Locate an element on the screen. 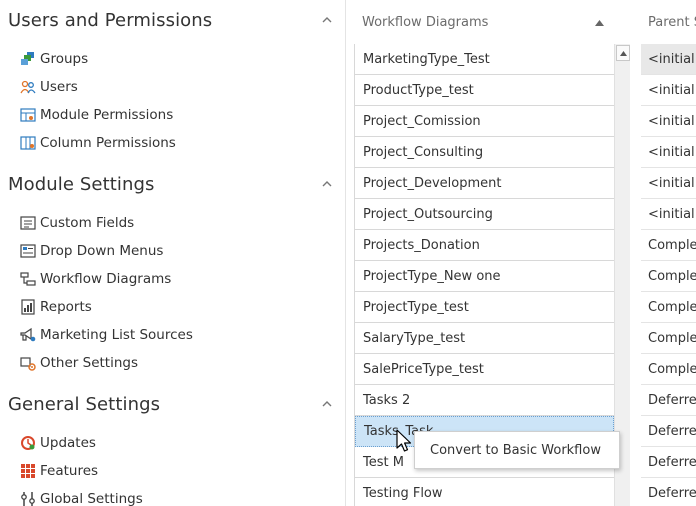 The height and width of the screenshot is (506, 696). section-title: General Settings is located at coordinates (84, 404).